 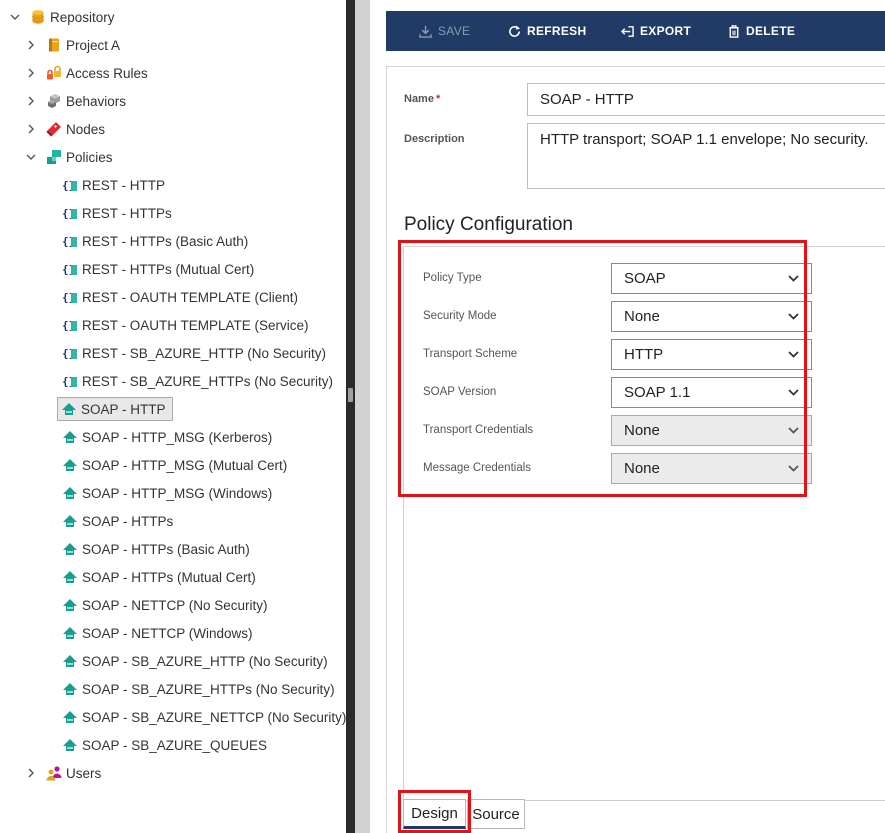 What do you see at coordinates (627, 31) in the screenshot?
I see `export-icon` at bounding box center [627, 31].